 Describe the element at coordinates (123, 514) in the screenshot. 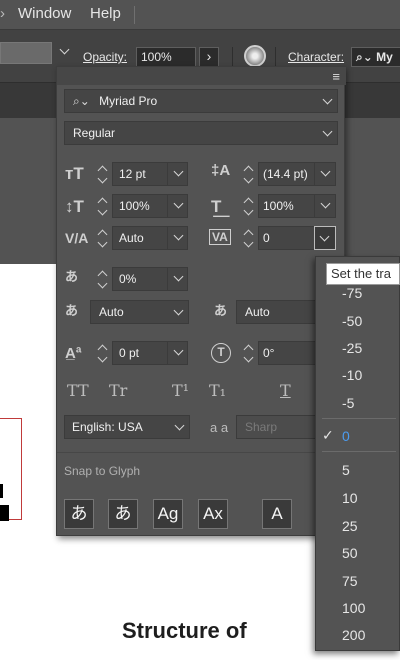

I see `snap-xheight-button: あ` at that location.